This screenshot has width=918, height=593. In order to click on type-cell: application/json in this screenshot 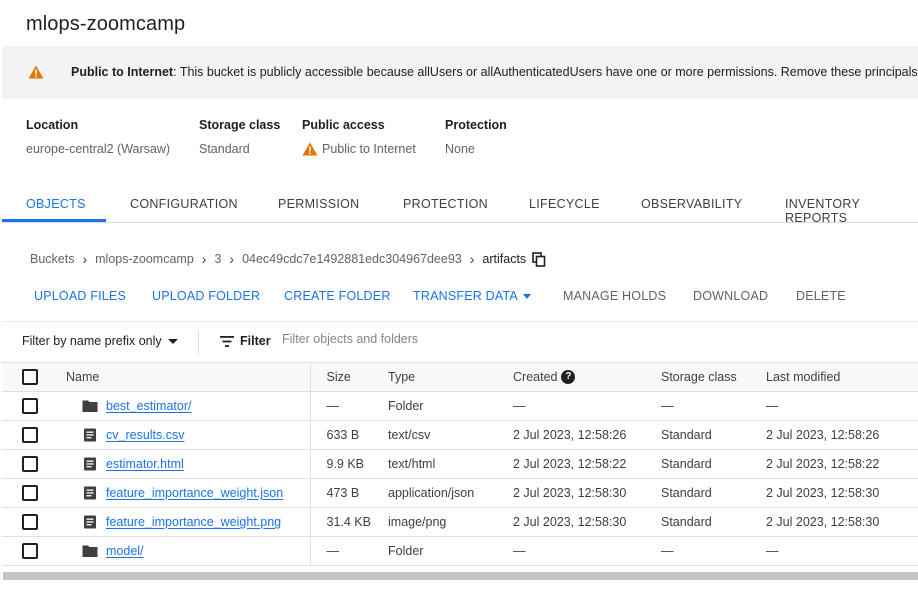, I will do `click(450, 493)`.